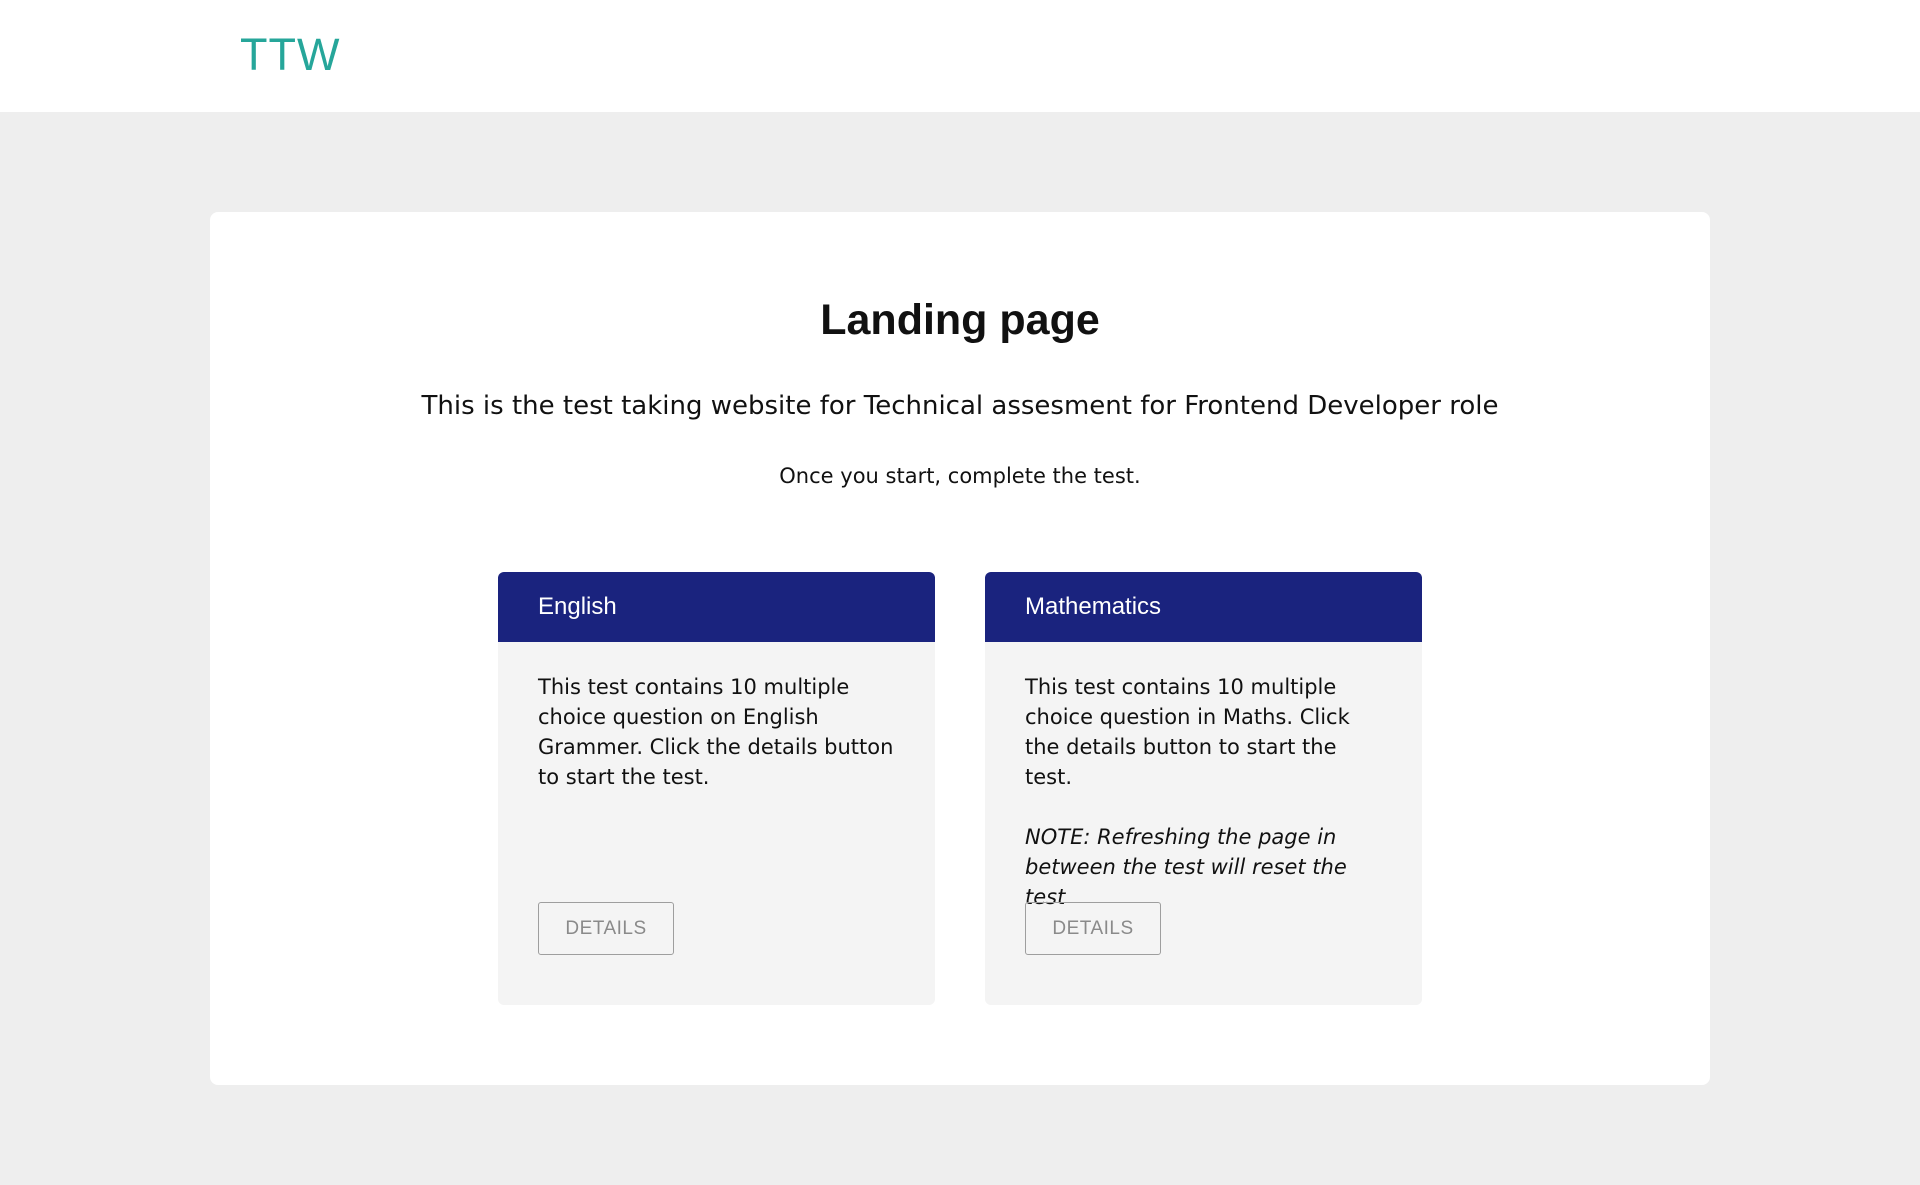 This screenshot has height=1185, width=1920. What do you see at coordinates (1093, 928) in the screenshot?
I see `mathematics-details-button: DETAILS` at bounding box center [1093, 928].